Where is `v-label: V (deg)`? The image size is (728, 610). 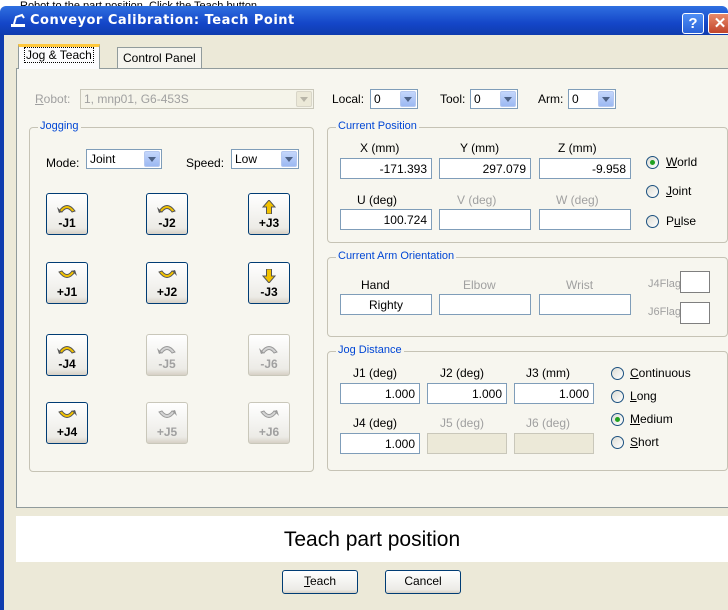 v-label: V (deg) is located at coordinates (477, 200).